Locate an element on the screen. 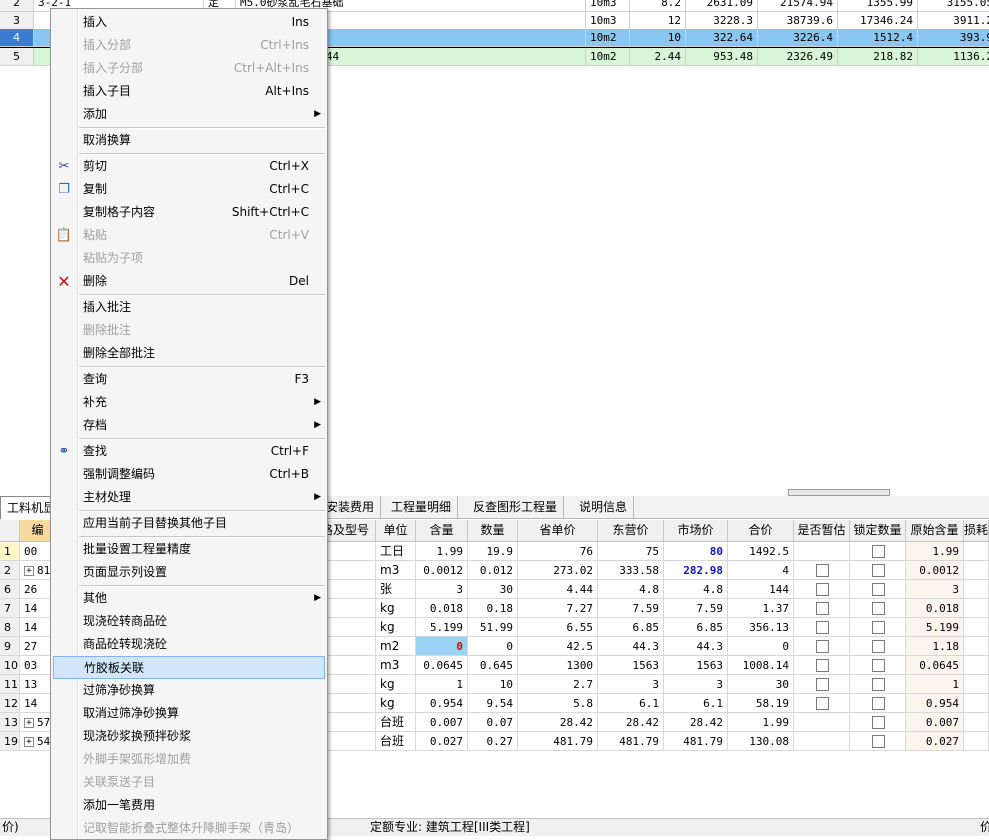  detail-cell-orig: 1.18 is located at coordinates (935, 646).